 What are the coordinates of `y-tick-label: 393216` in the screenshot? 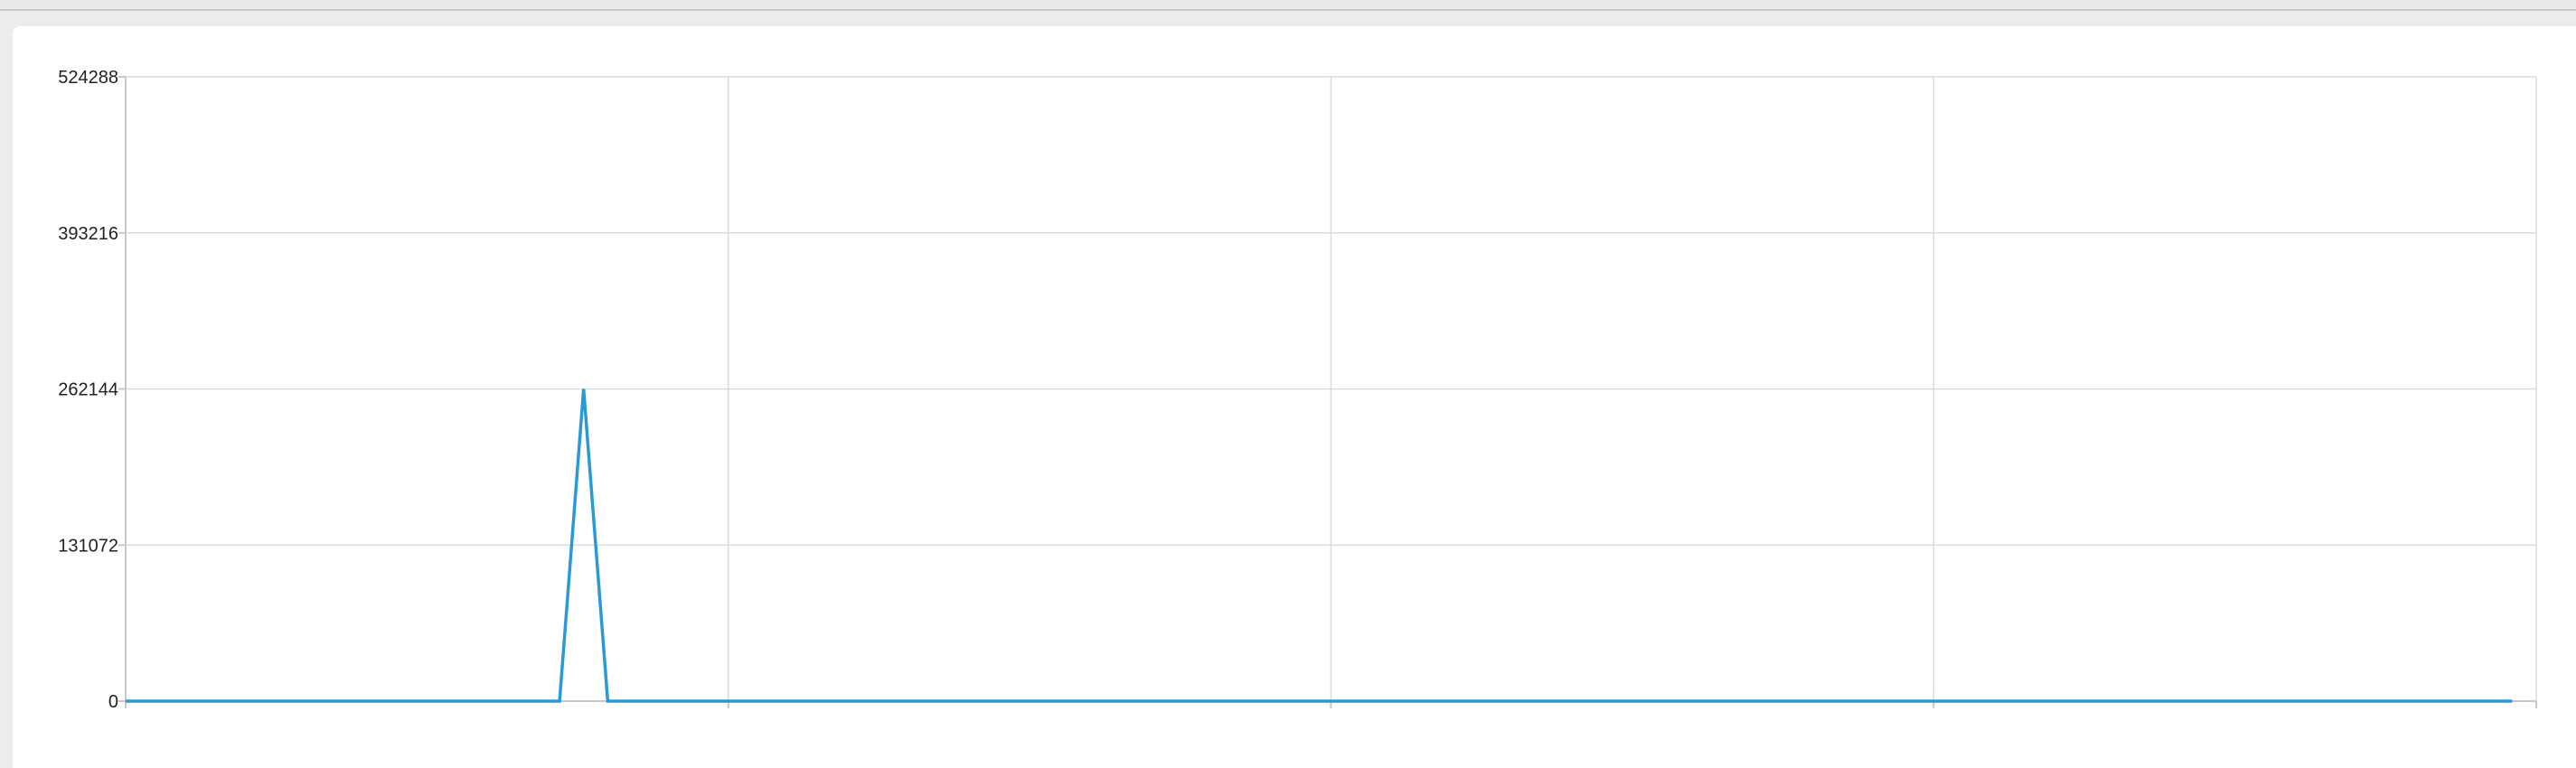 It's located at (88, 234).